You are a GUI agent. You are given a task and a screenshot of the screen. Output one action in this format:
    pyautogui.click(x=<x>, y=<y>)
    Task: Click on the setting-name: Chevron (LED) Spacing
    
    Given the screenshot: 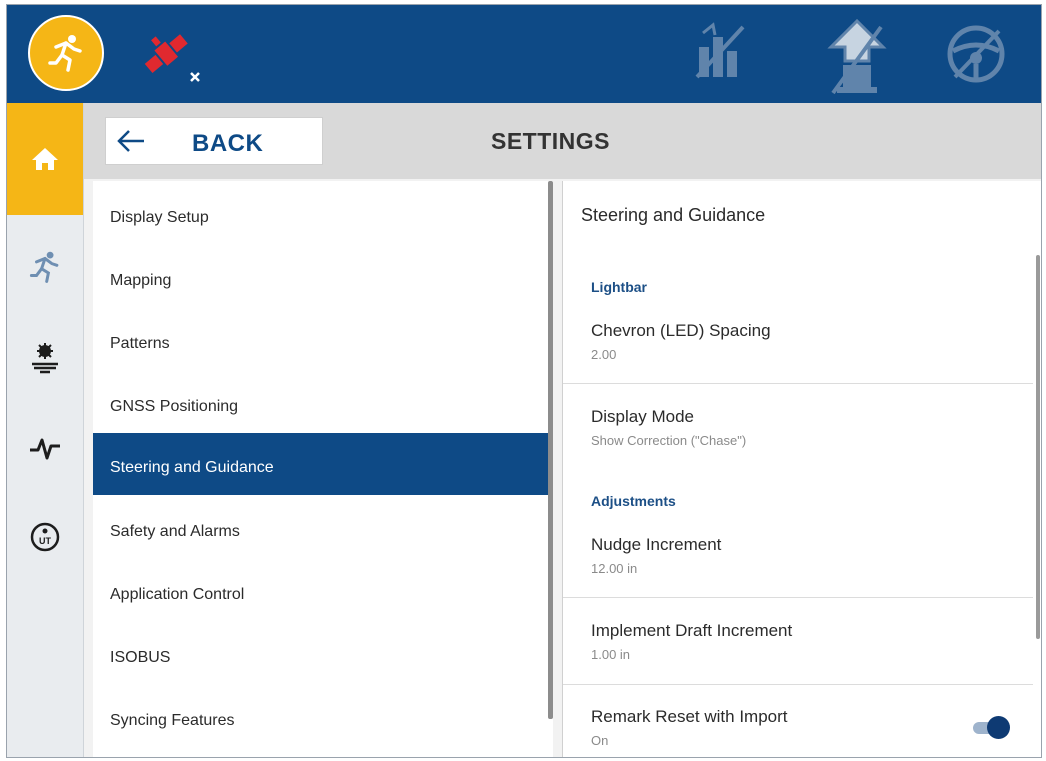 What is the action you would take?
    pyautogui.click(x=681, y=330)
    